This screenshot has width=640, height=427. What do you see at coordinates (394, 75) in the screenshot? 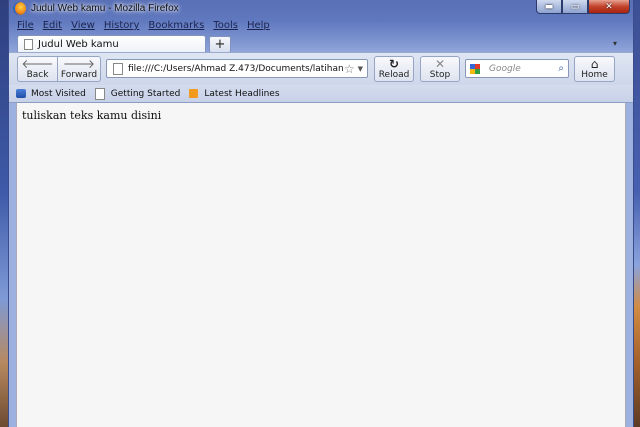
I see `reload-label: Reload` at bounding box center [394, 75].